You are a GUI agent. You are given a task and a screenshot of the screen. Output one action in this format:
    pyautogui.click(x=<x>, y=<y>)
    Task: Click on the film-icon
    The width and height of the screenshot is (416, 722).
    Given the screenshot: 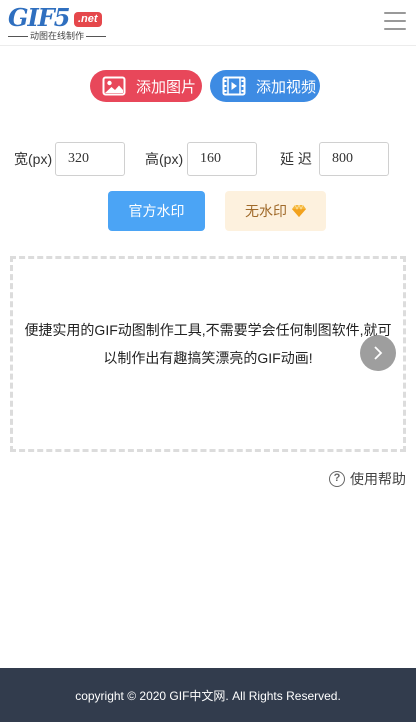 What is the action you would take?
    pyautogui.click(x=234, y=86)
    